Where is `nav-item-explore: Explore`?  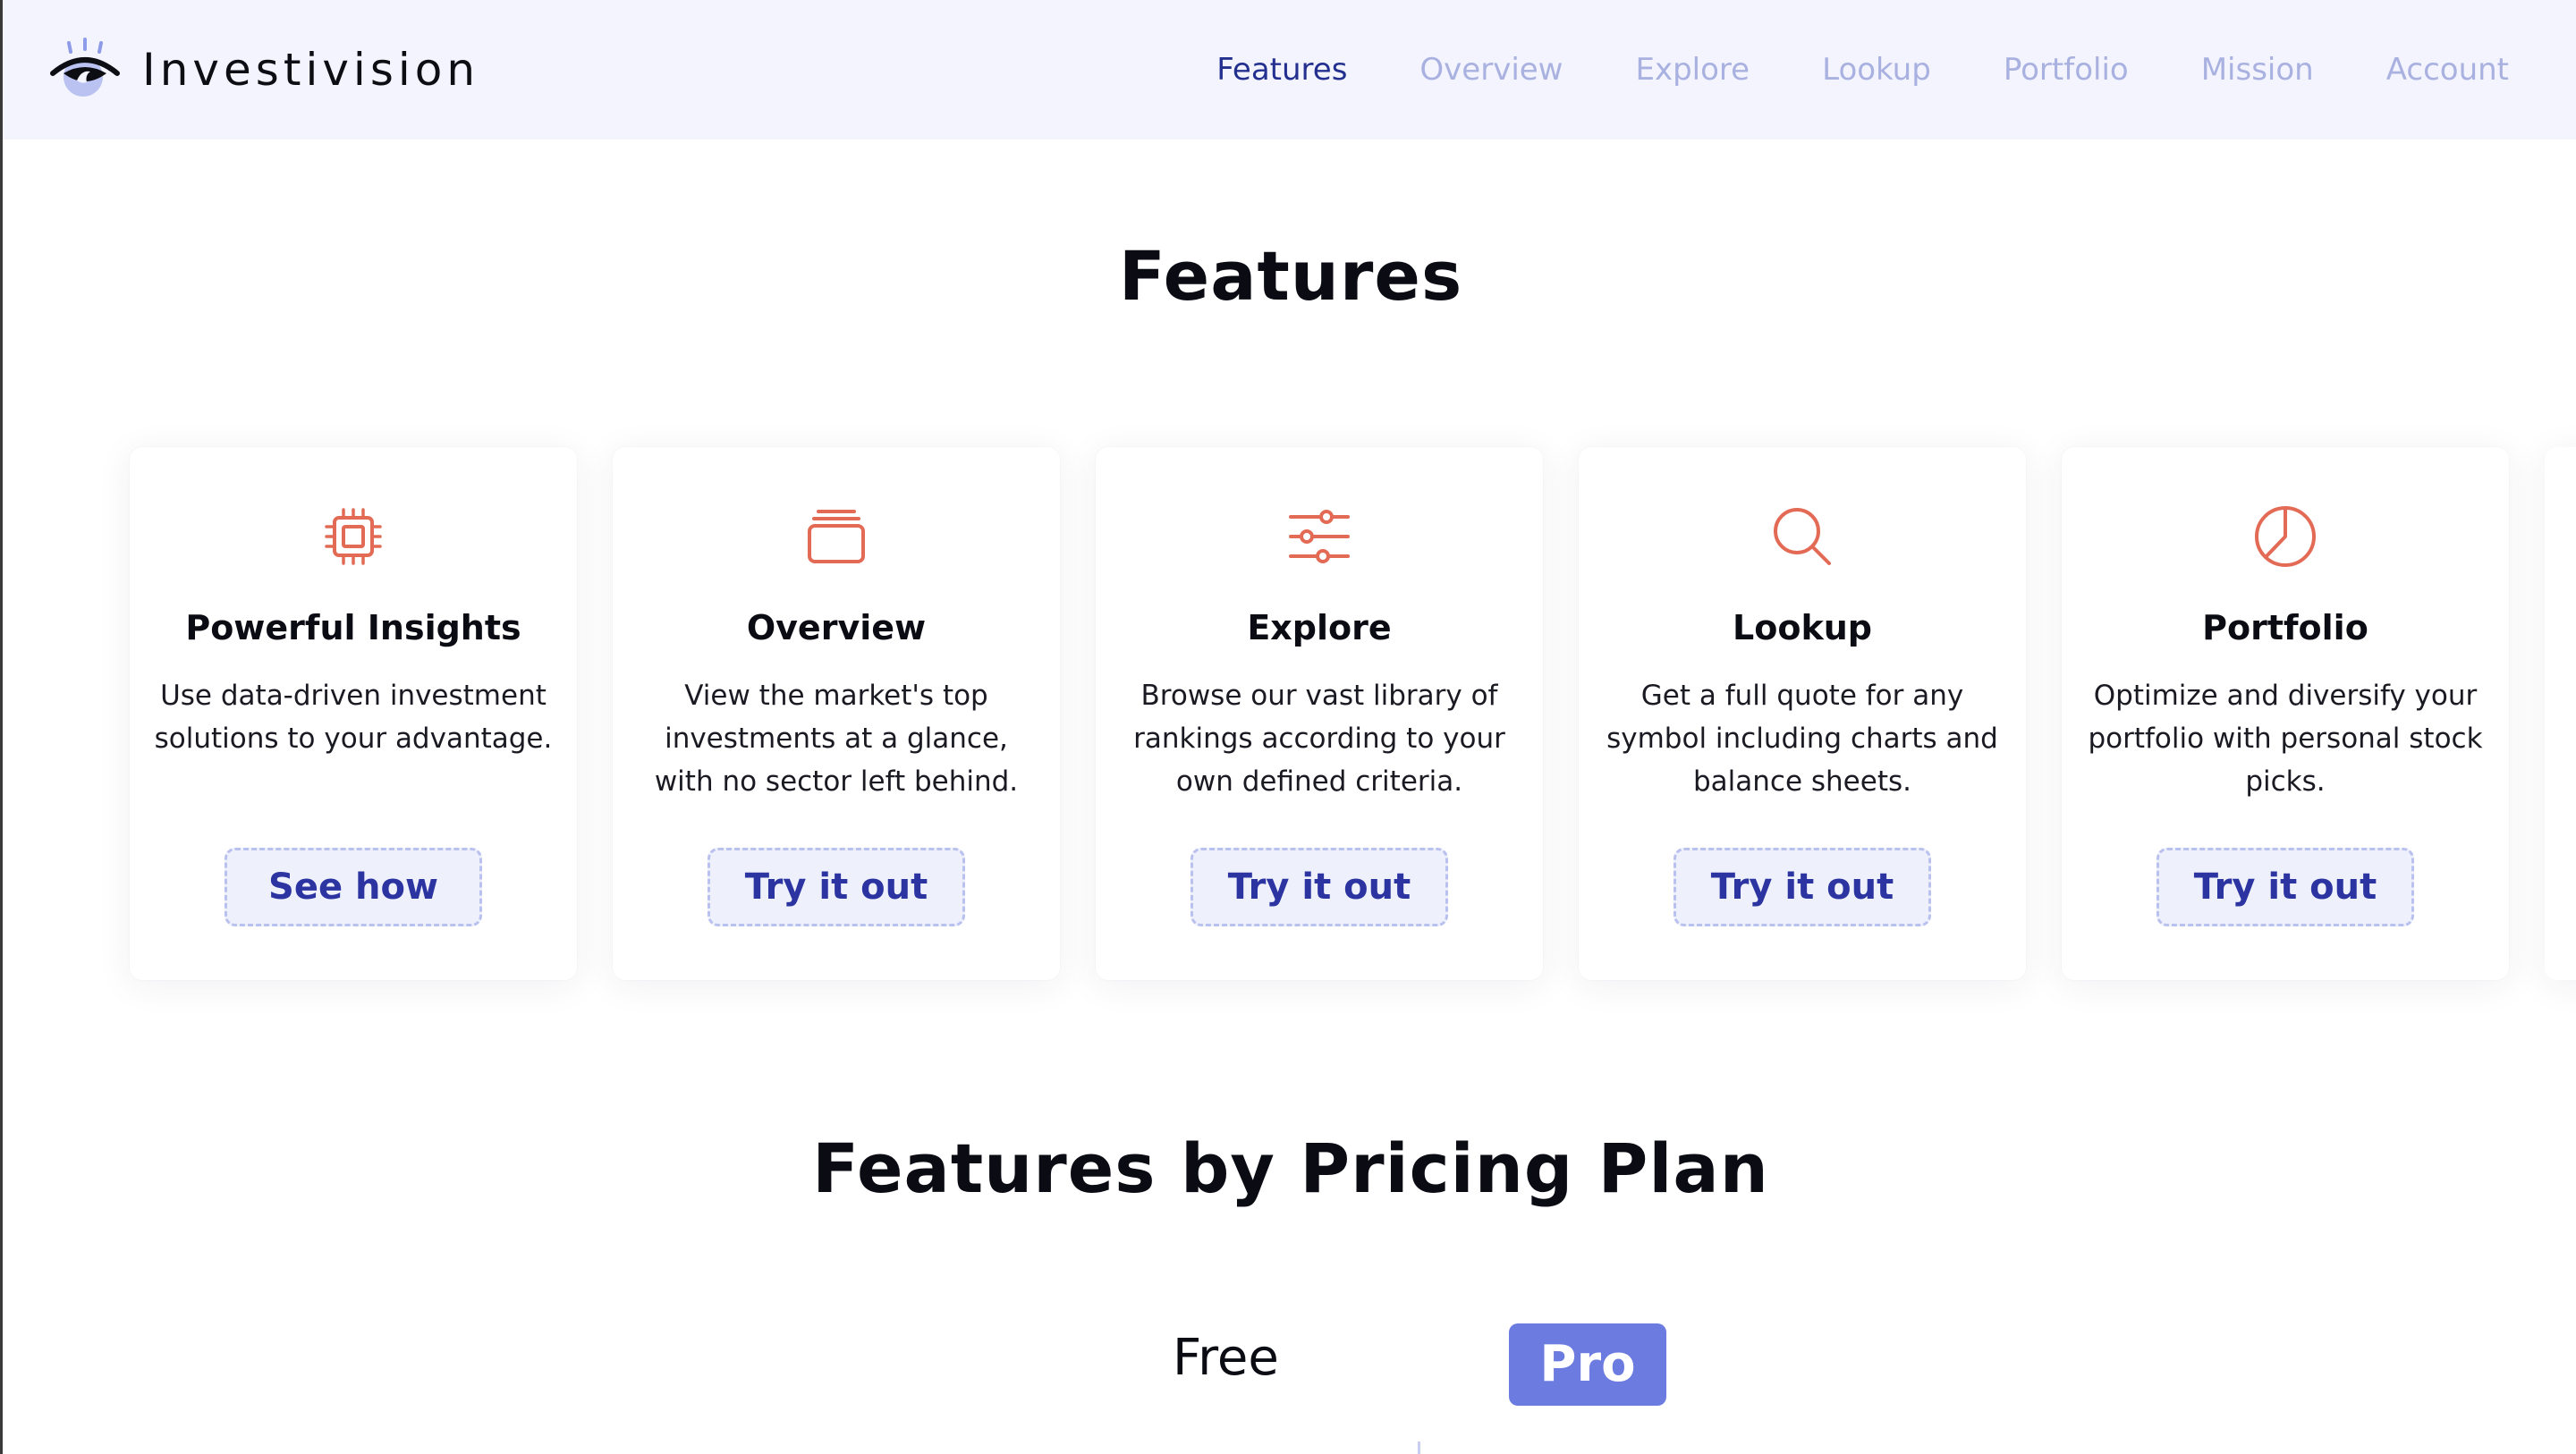 nav-item-explore: Explore is located at coordinates (1693, 70).